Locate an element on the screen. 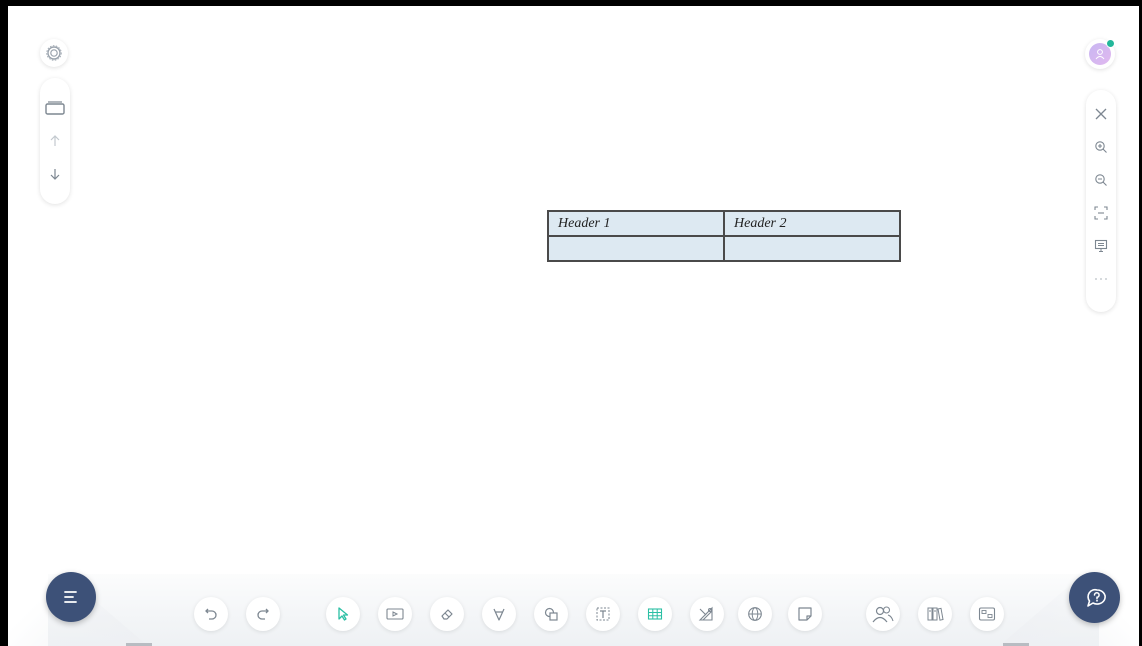 This screenshot has height=646, width=1142. more-icon is located at coordinates (1101, 279).